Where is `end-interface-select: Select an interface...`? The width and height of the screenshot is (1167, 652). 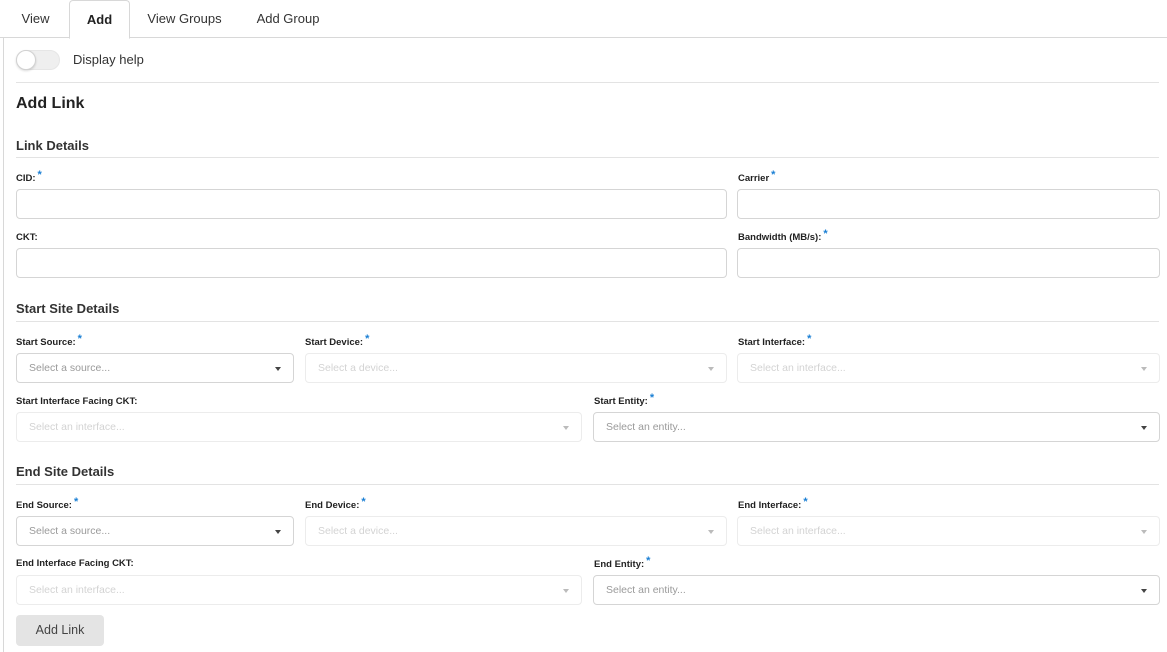 end-interface-select: Select an interface... is located at coordinates (948, 531).